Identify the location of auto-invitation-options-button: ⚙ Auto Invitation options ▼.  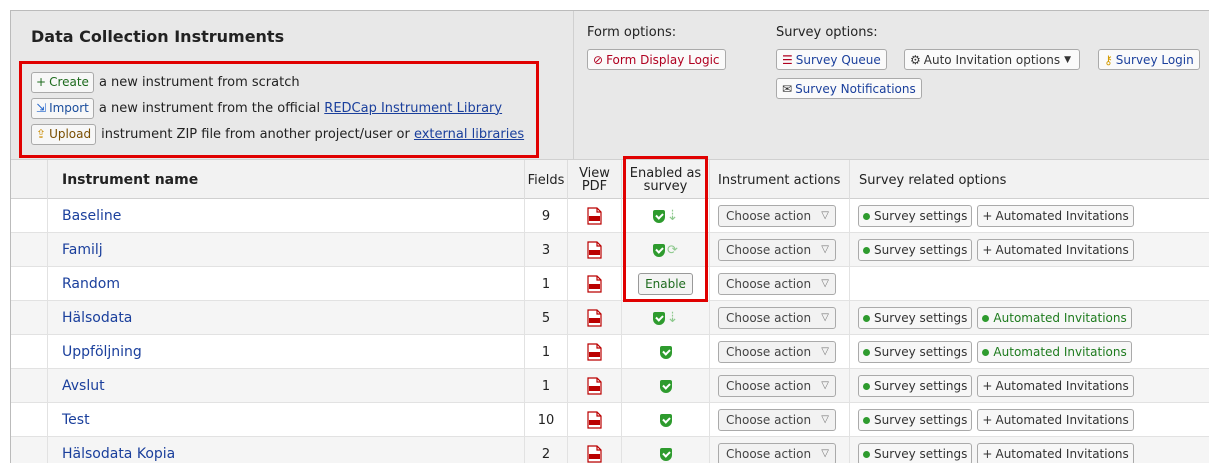
(992, 59).